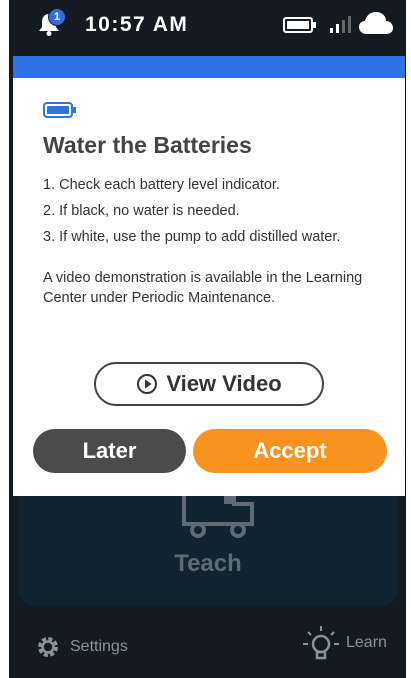 This screenshot has width=411, height=678. I want to click on status-bar: 1 10:57 AM, so click(207, 24).